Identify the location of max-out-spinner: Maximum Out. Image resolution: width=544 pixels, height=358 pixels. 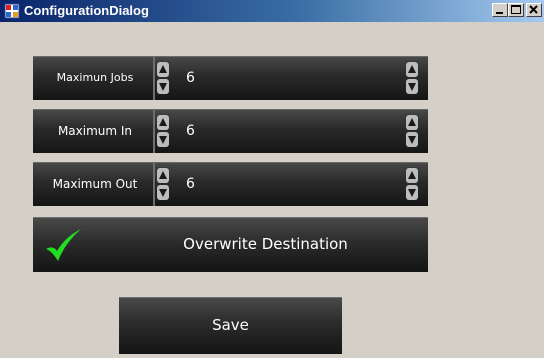
(230, 184).